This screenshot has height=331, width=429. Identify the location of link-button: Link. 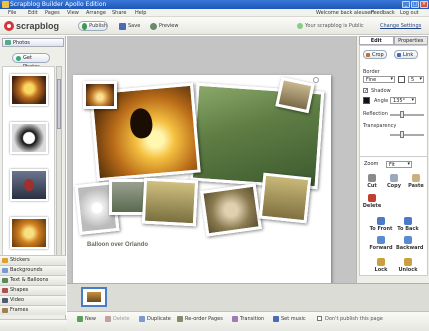
(406, 54).